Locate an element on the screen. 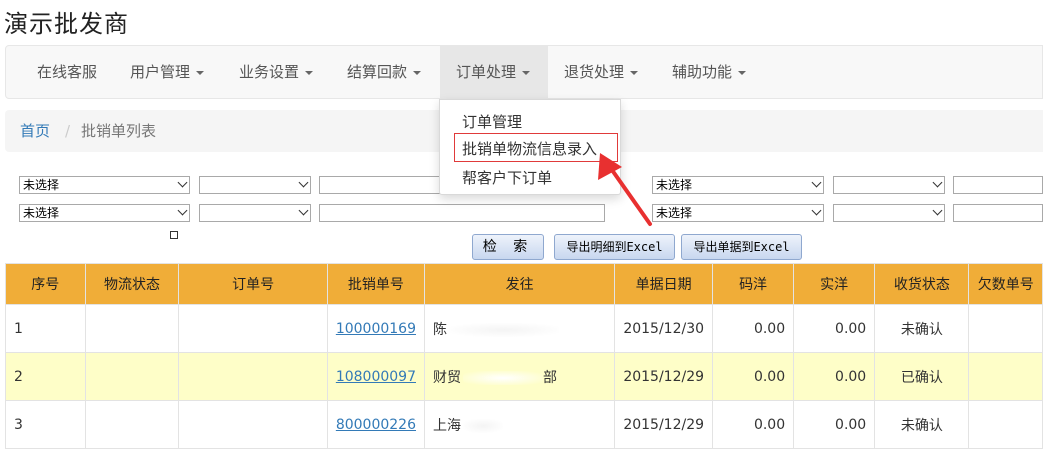 Image resolution: width=1043 pixels, height=449 pixels. nav-online-service: 在线客服 is located at coordinates (67, 72).